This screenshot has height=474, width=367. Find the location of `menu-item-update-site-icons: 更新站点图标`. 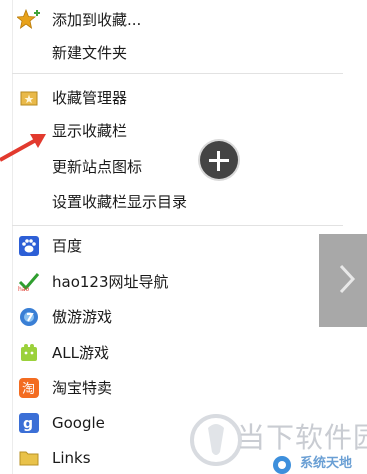

menu-item-update-site-icons: 更新站点图标 is located at coordinates (171, 167).